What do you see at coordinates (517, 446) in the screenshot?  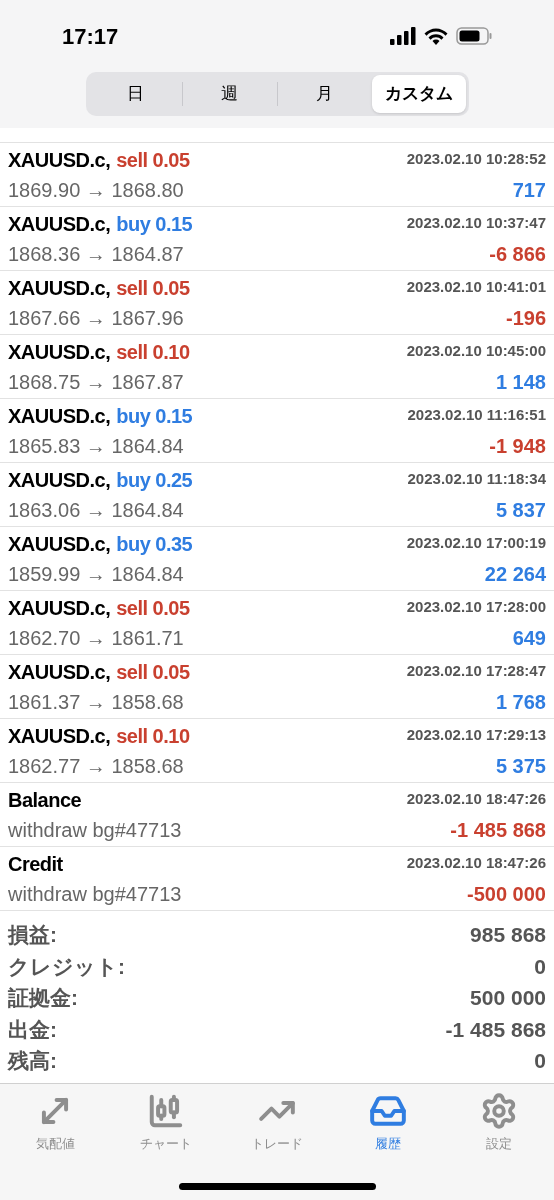 I see `deal-amount: -1 948` at bounding box center [517, 446].